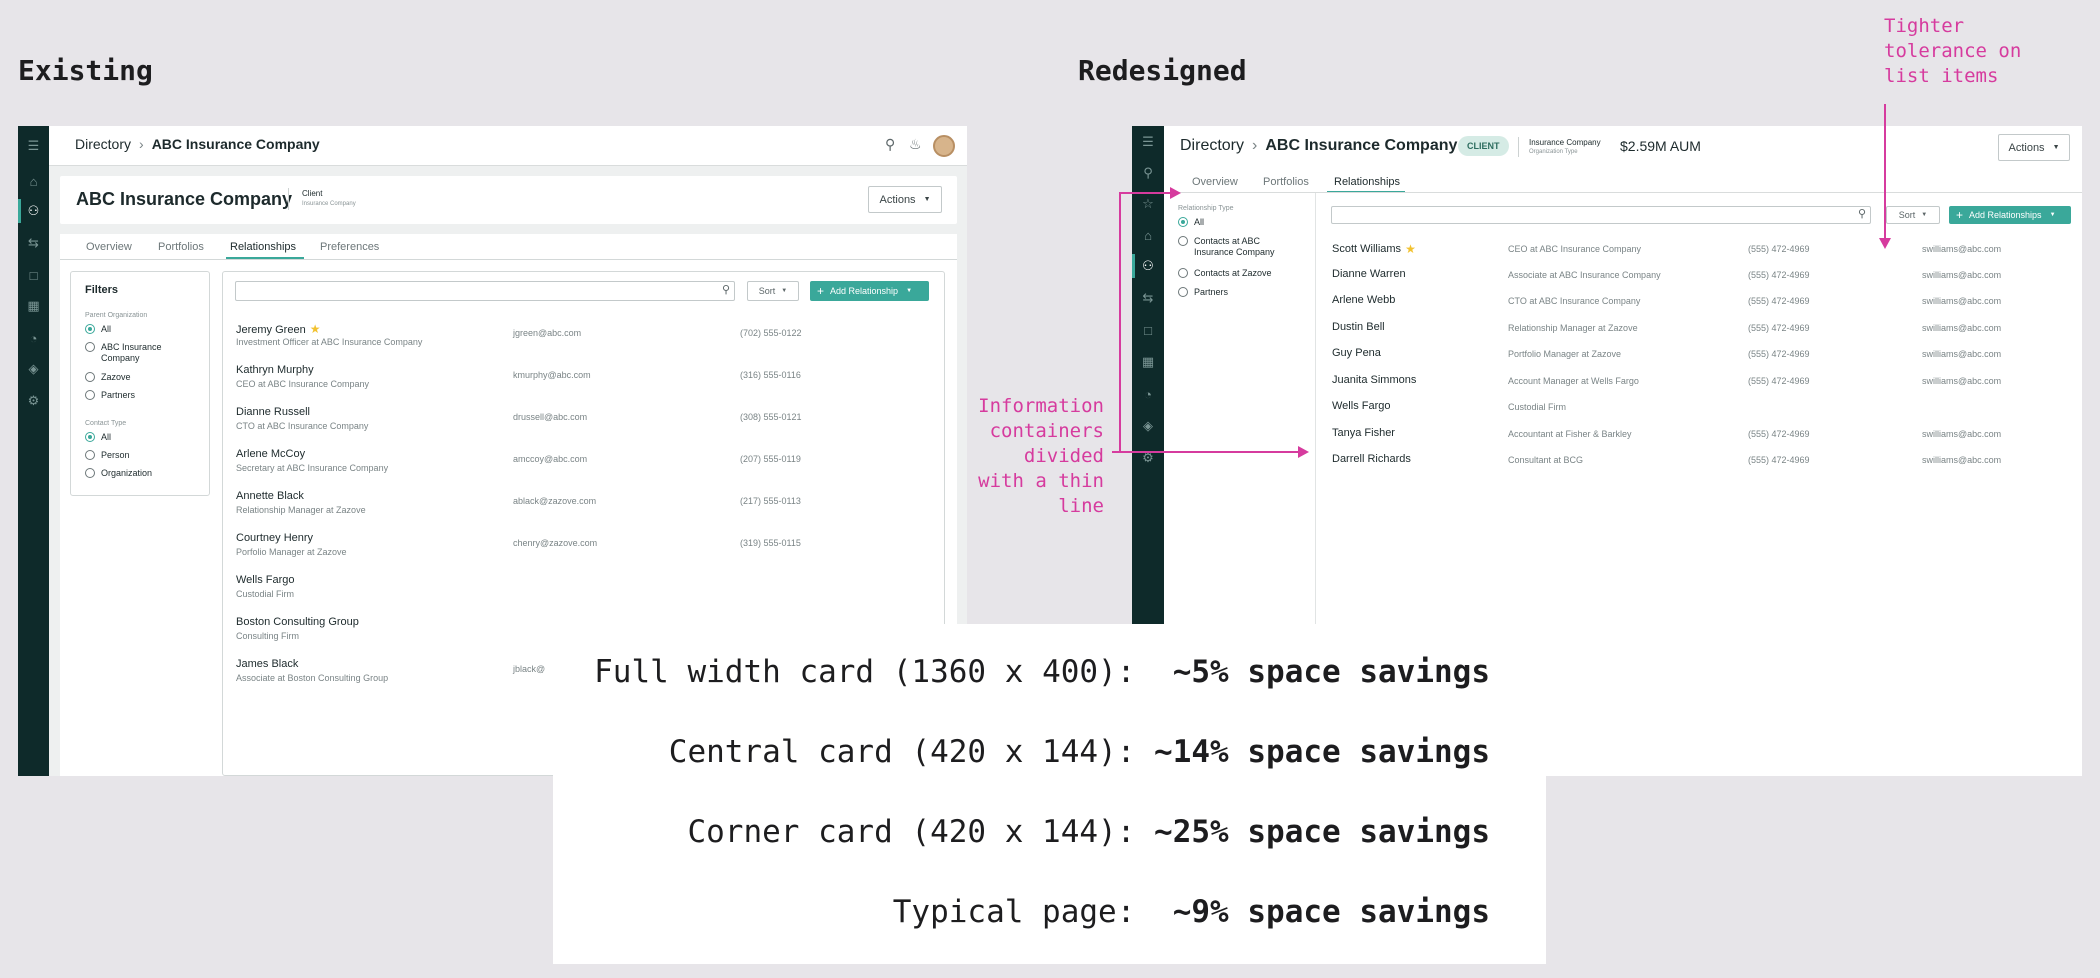 This screenshot has width=2100, height=978. What do you see at coordinates (107, 455) in the screenshot?
I see `radio-contact-person: Person` at bounding box center [107, 455].